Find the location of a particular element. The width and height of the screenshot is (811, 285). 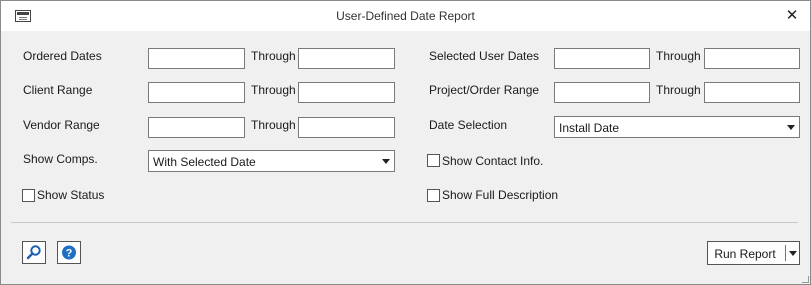

resize-grip is located at coordinates (805, 279).